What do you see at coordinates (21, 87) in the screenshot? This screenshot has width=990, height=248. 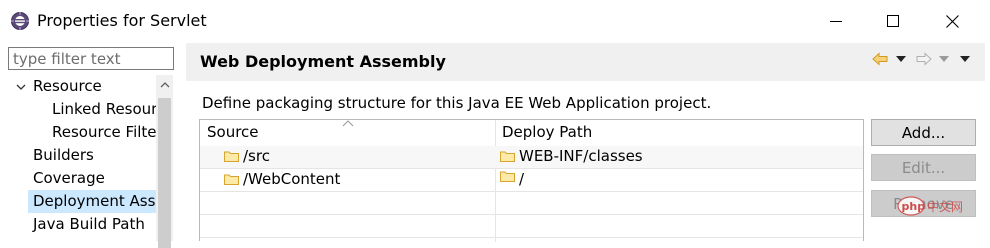 I see `chevron-down-icon` at bounding box center [21, 87].